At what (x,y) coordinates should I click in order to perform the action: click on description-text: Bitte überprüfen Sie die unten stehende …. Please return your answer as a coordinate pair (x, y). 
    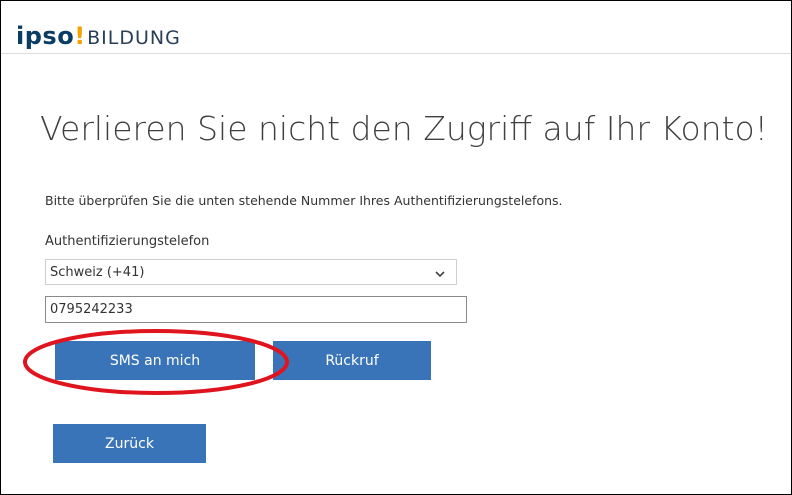
    Looking at the image, I should click on (304, 200).